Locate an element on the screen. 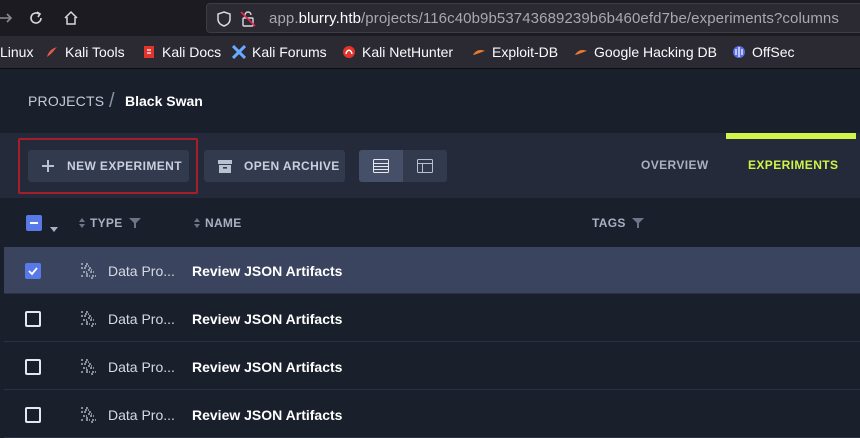 This screenshot has height=438, width=860. insecure-lock-icon is located at coordinates (248, 19).